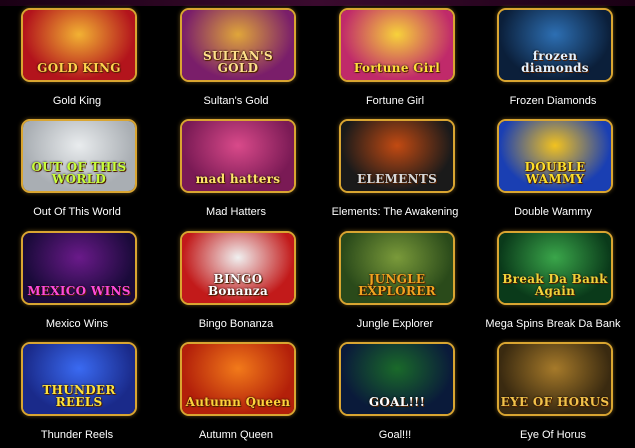  I want to click on game-tile-thunder-reels: THUNDER REELS Thunder Reels, so click(81, 395).